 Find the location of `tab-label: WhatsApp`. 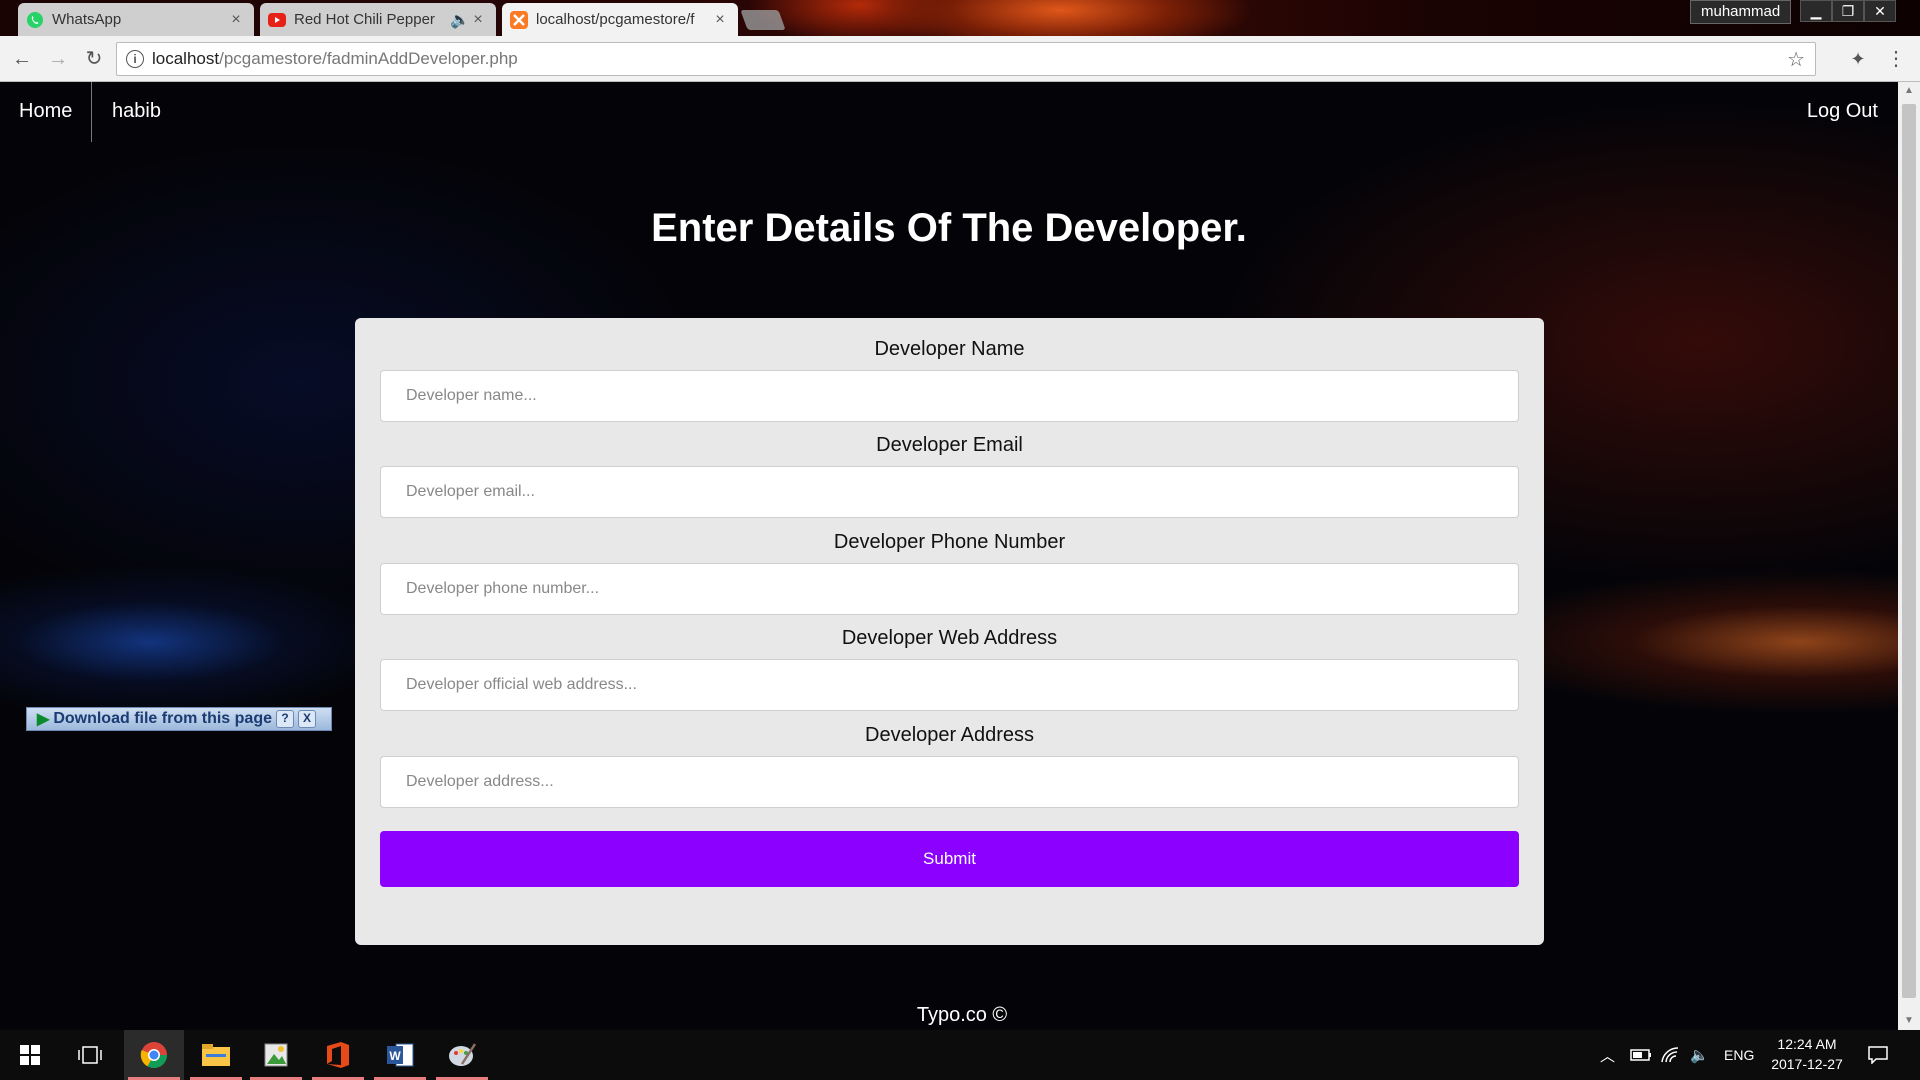

tab-label: WhatsApp is located at coordinates (87, 19).